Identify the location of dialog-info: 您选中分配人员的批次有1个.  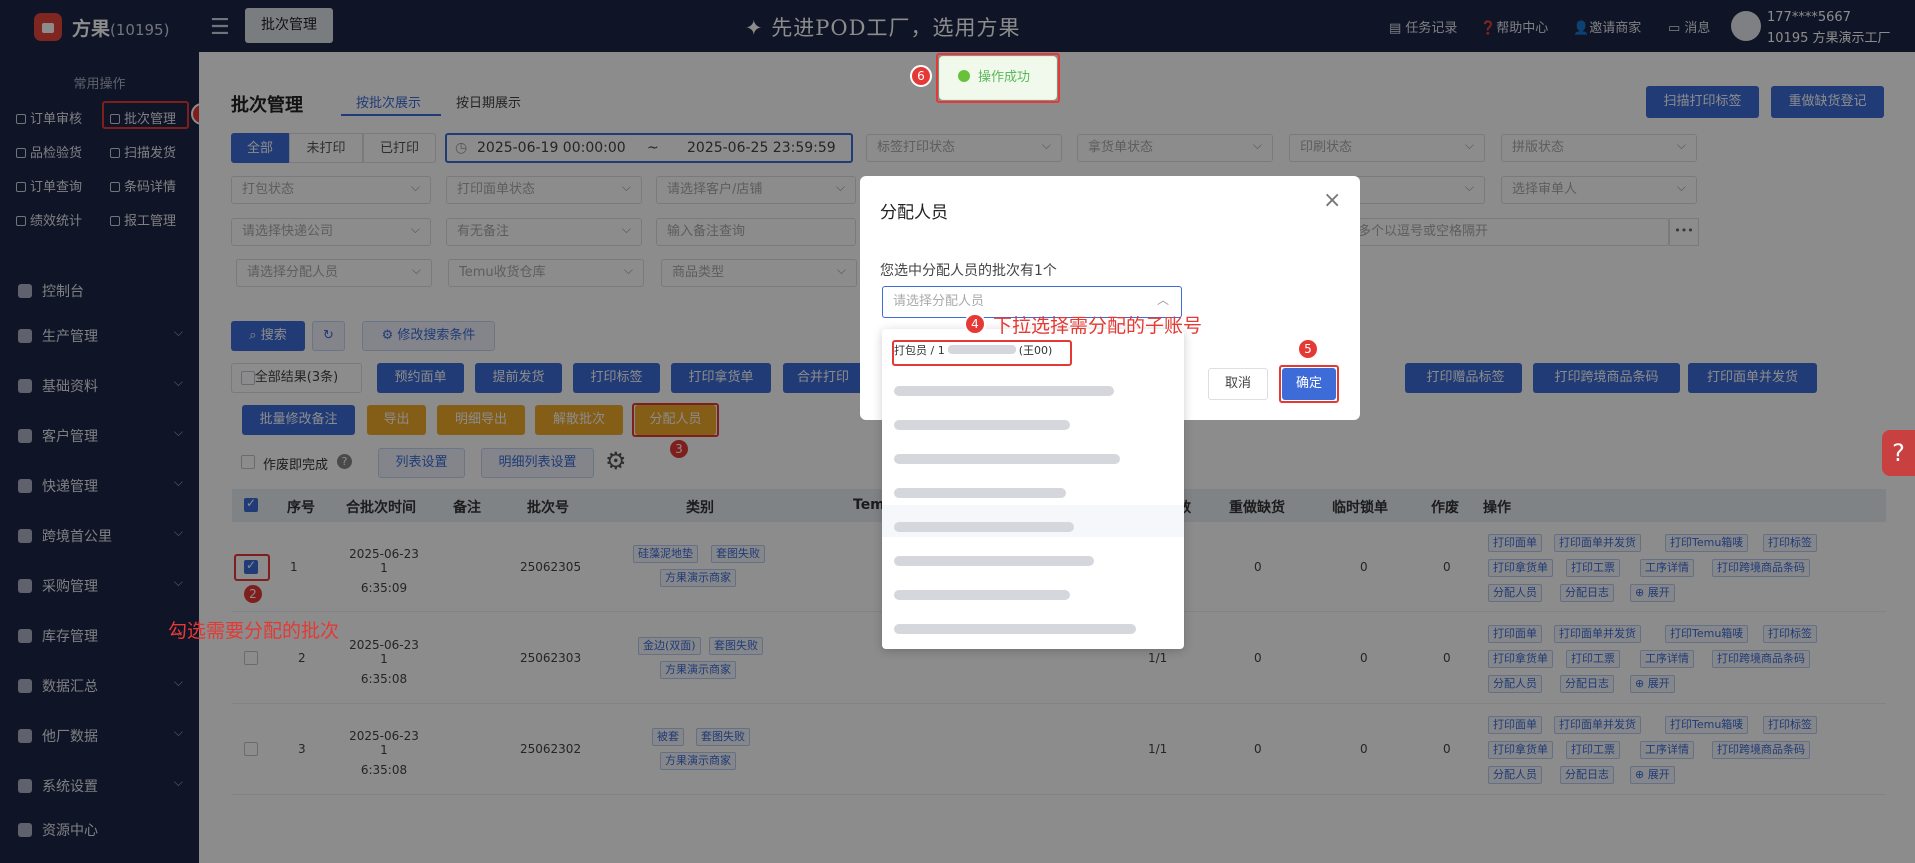
(968, 271).